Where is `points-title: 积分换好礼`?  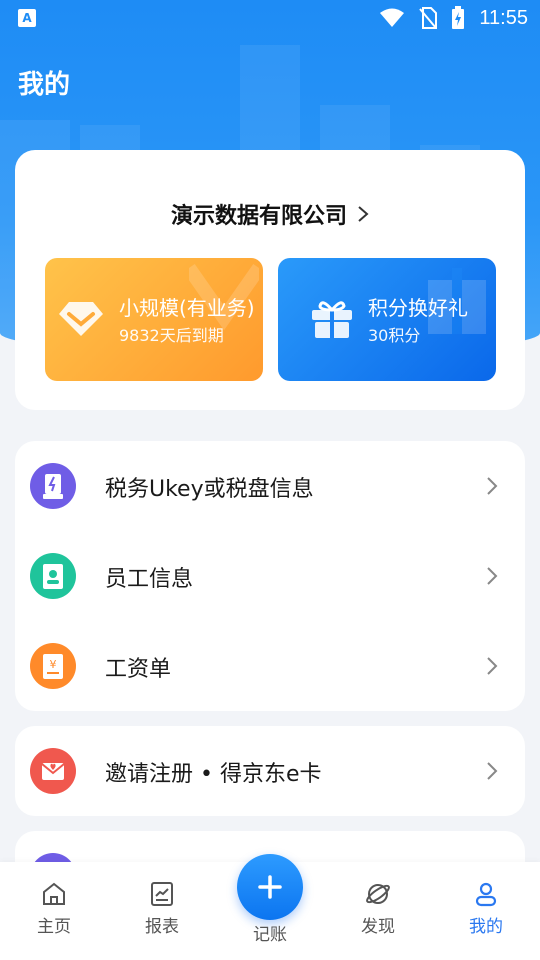
points-title: 积分换好礼 is located at coordinates (418, 308).